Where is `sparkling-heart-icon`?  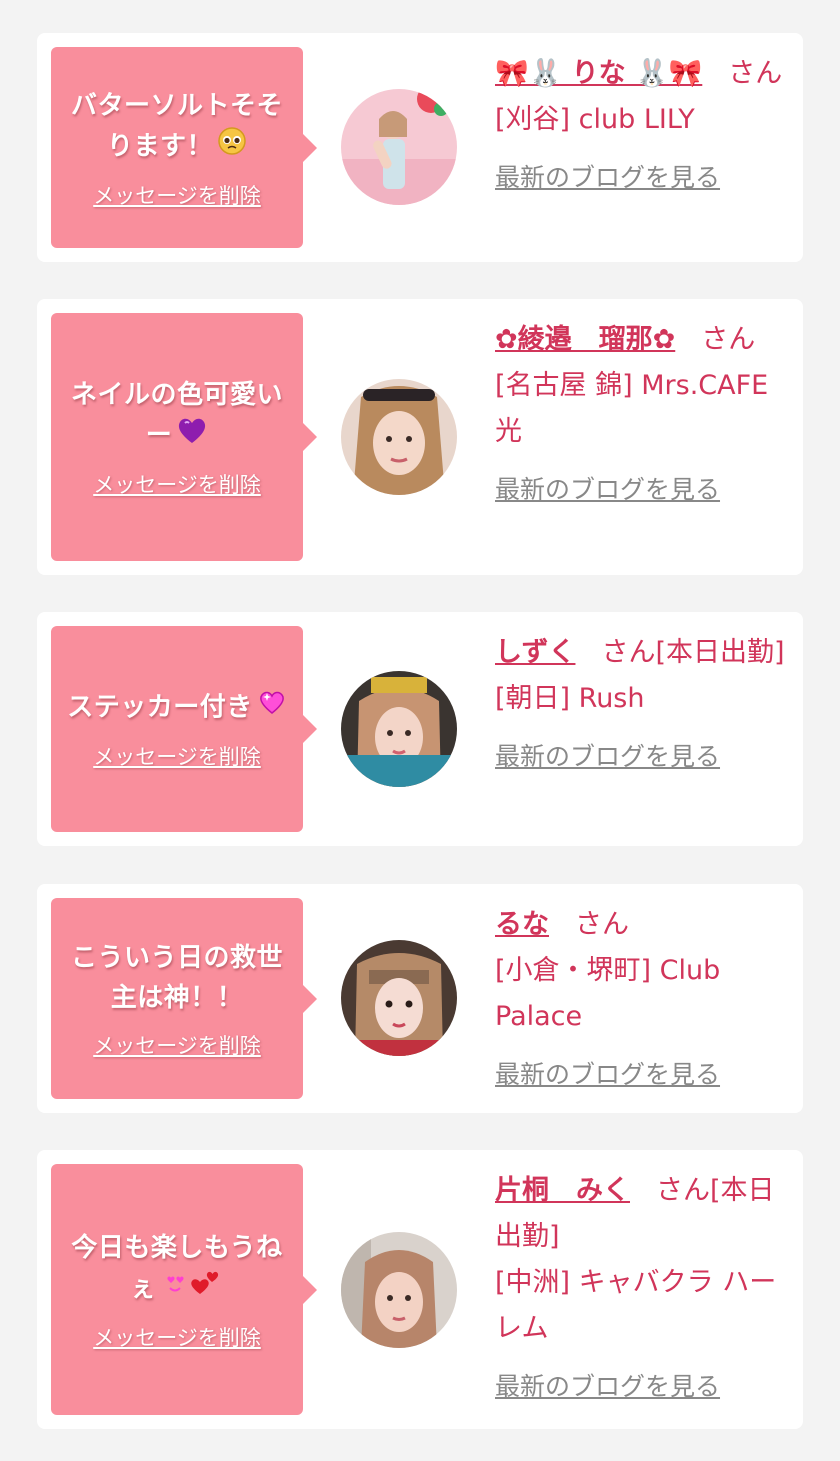
sparkling-heart-icon is located at coordinates (272, 708).